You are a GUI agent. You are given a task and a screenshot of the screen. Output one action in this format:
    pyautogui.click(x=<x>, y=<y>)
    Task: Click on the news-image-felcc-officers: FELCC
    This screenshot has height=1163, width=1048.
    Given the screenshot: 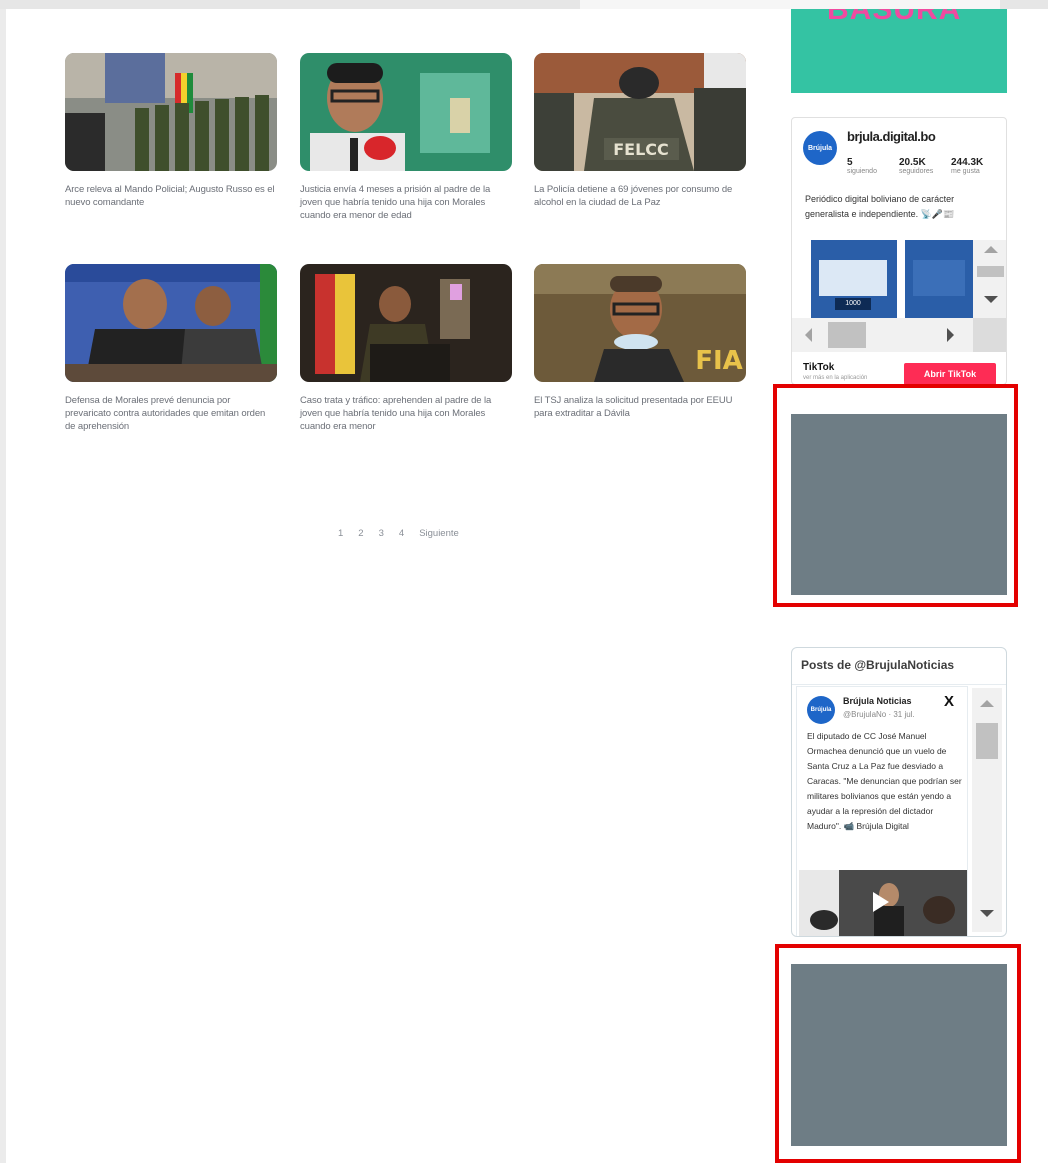 What is the action you would take?
    pyautogui.click(x=640, y=112)
    